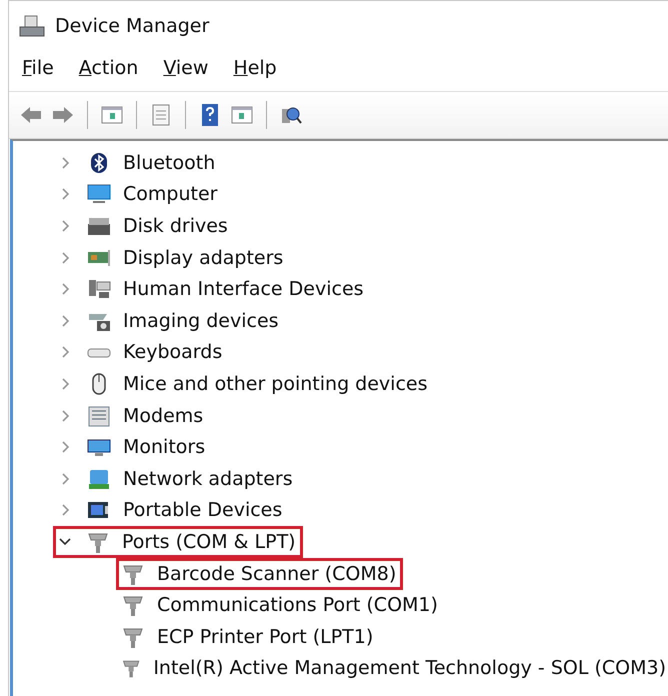  What do you see at coordinates (99, 479) in the screenshot?
I see `network-adapter-icon` at bounding box center [99, 479].